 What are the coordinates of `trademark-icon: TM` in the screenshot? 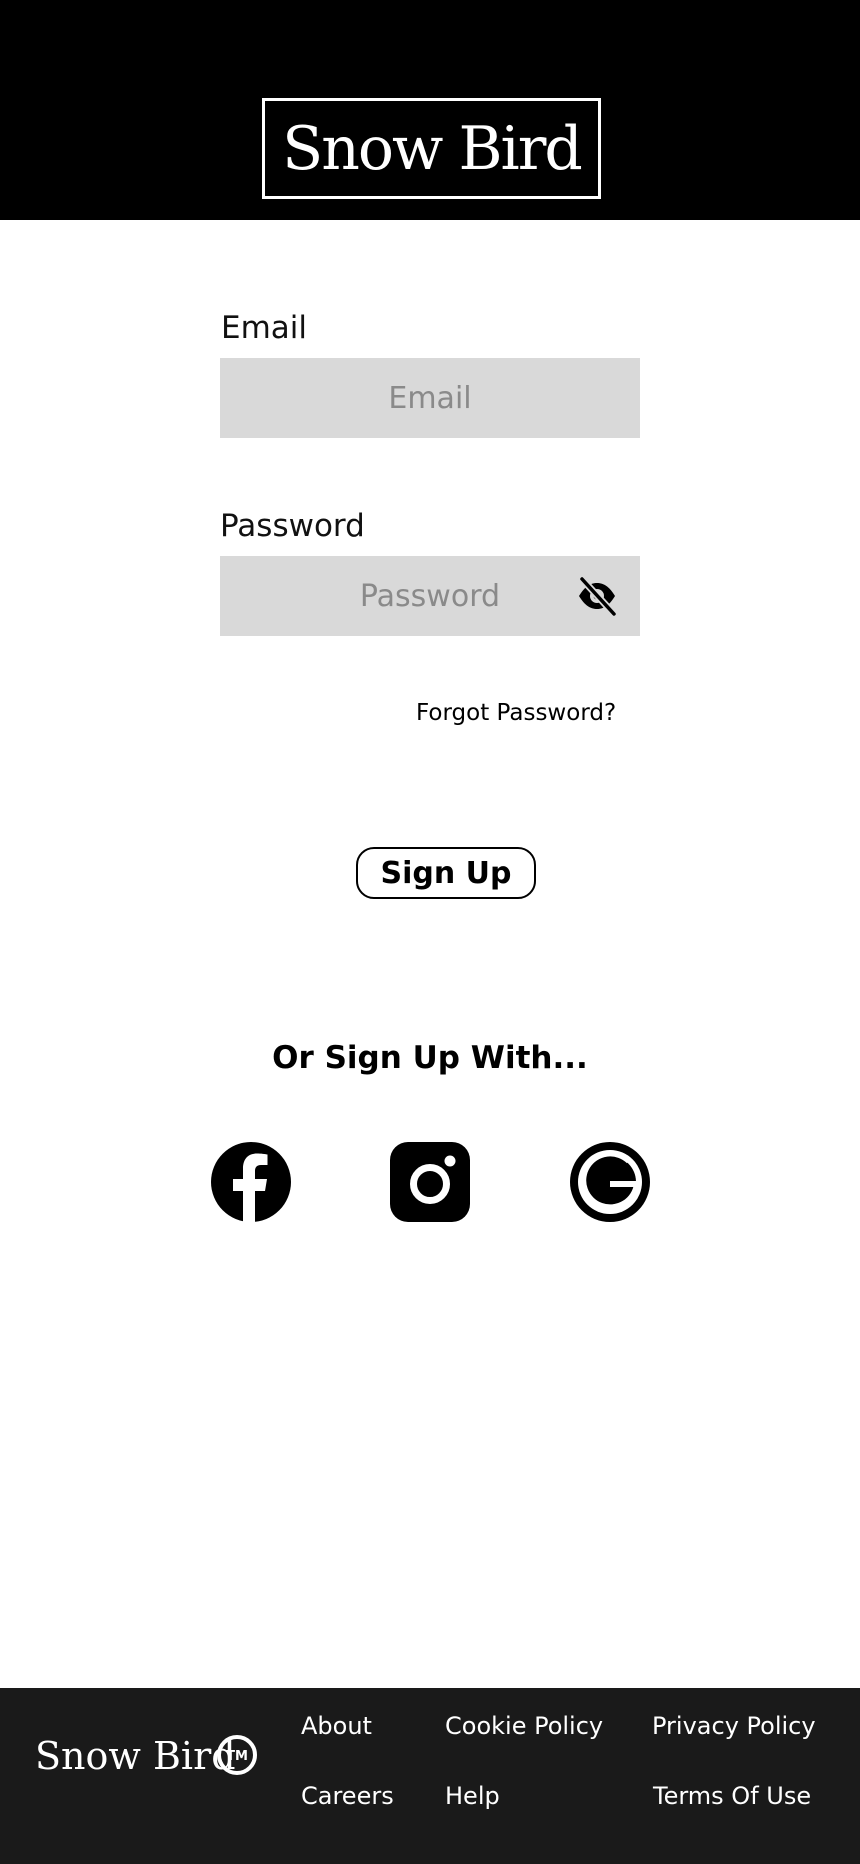 It's located at (237, 1755).